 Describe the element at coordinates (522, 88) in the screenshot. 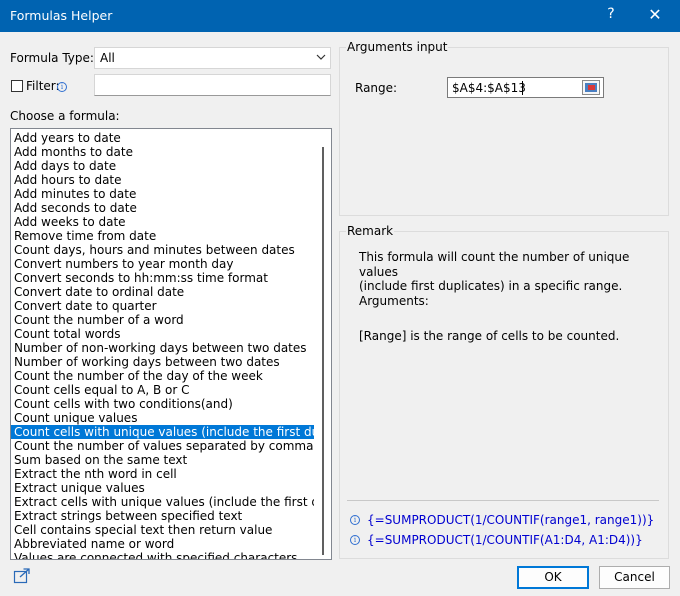

I see `text-caret` at that location.